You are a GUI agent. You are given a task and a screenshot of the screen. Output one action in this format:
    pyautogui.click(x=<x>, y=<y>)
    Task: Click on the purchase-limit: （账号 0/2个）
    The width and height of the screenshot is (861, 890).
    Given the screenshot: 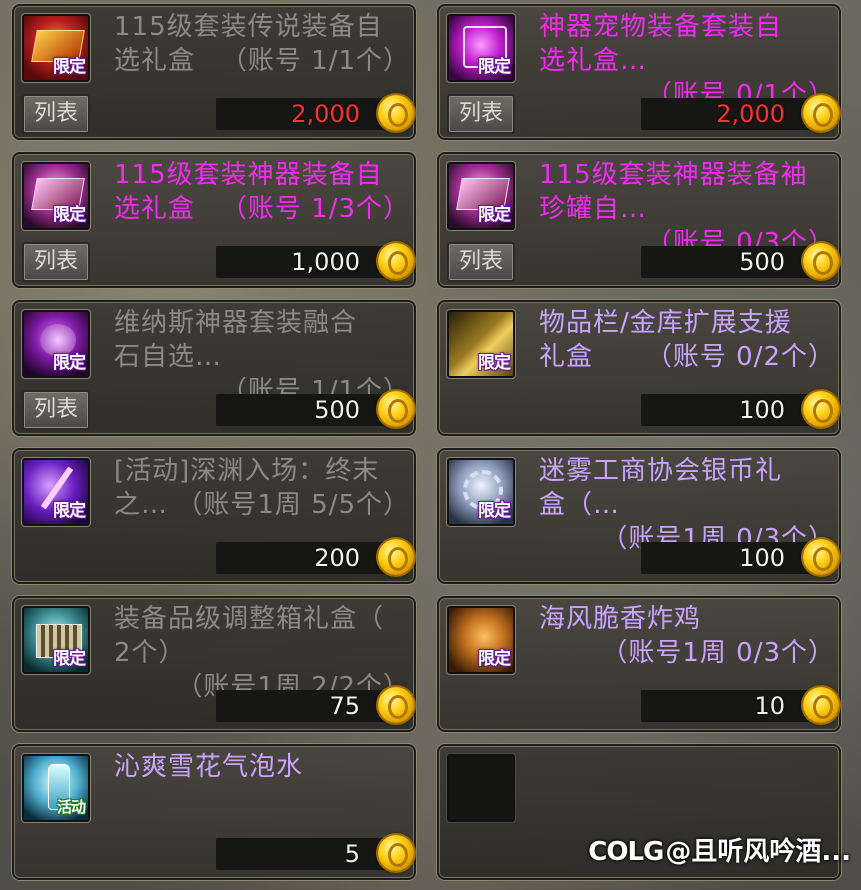 What is the action you would take?
    pyautogui.click(x=740, y=357)
    